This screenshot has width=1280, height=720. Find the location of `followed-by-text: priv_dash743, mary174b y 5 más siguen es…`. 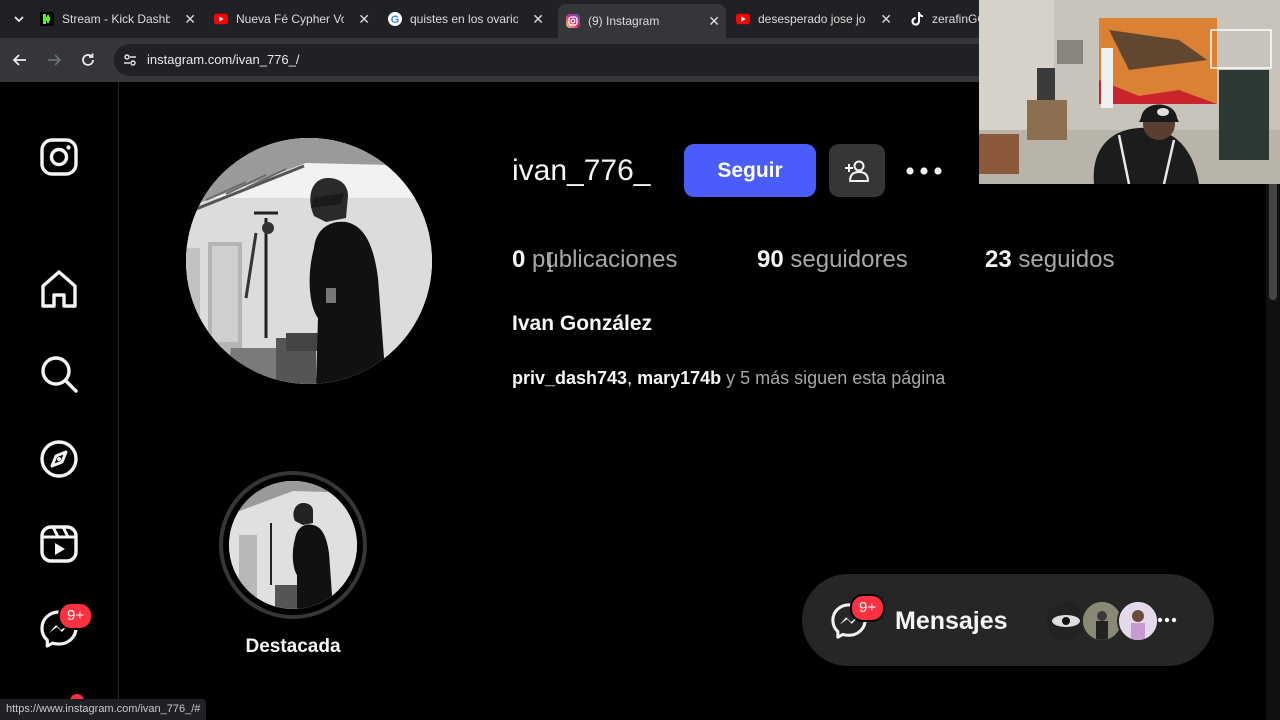

followed-by-text: priv_dash743, mary174b y 5 más siguen es… is located at coordinates (728, 378).